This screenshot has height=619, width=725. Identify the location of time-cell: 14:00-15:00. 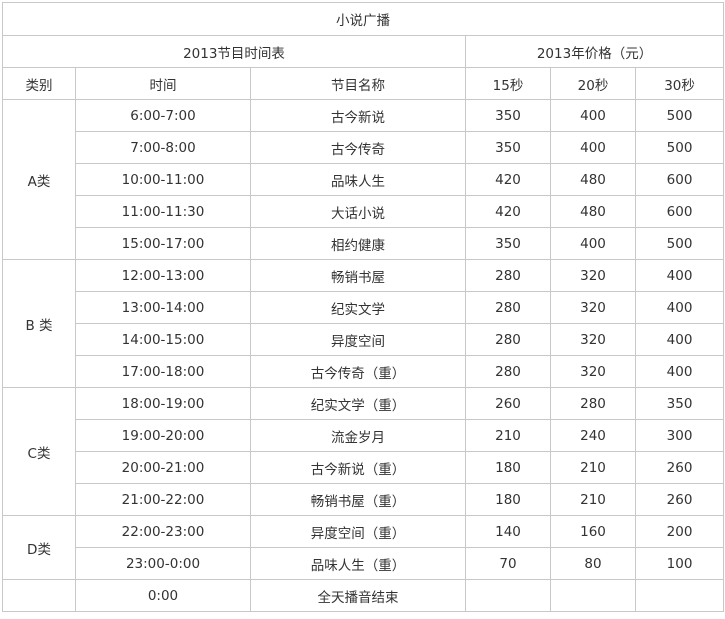
(163, 339).